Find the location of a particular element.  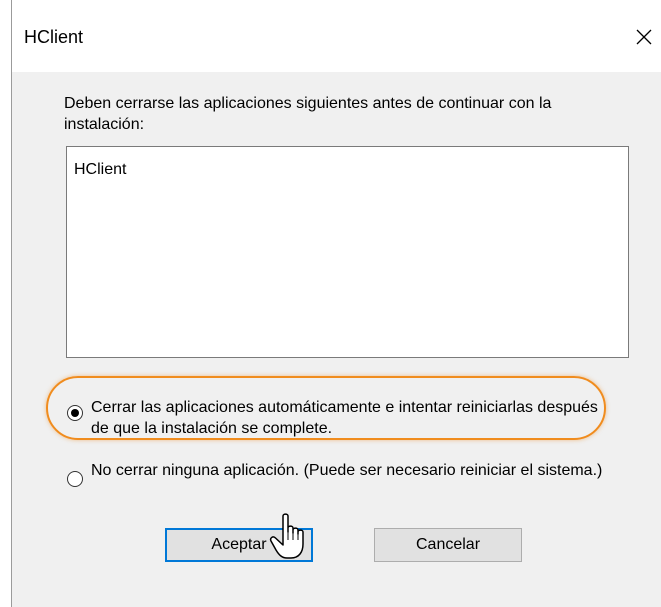

cancel-button: Cancelar is located at coordinates (448, 545).